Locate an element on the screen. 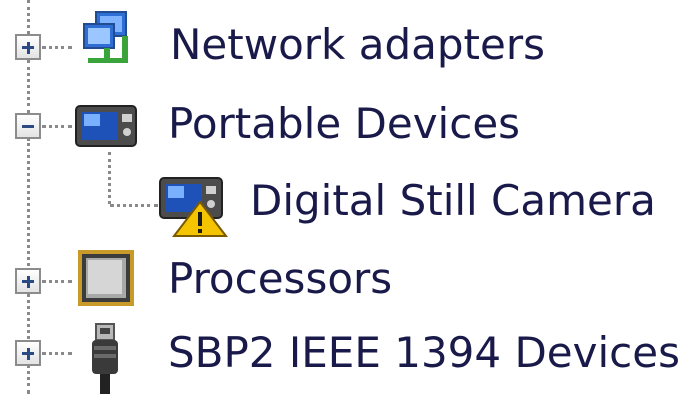 Image resolution: width=695 pixels, height=394 pixels. tree-item-label: SBP2 IEEE 1394 Devices is located at coordinates (424, 352).